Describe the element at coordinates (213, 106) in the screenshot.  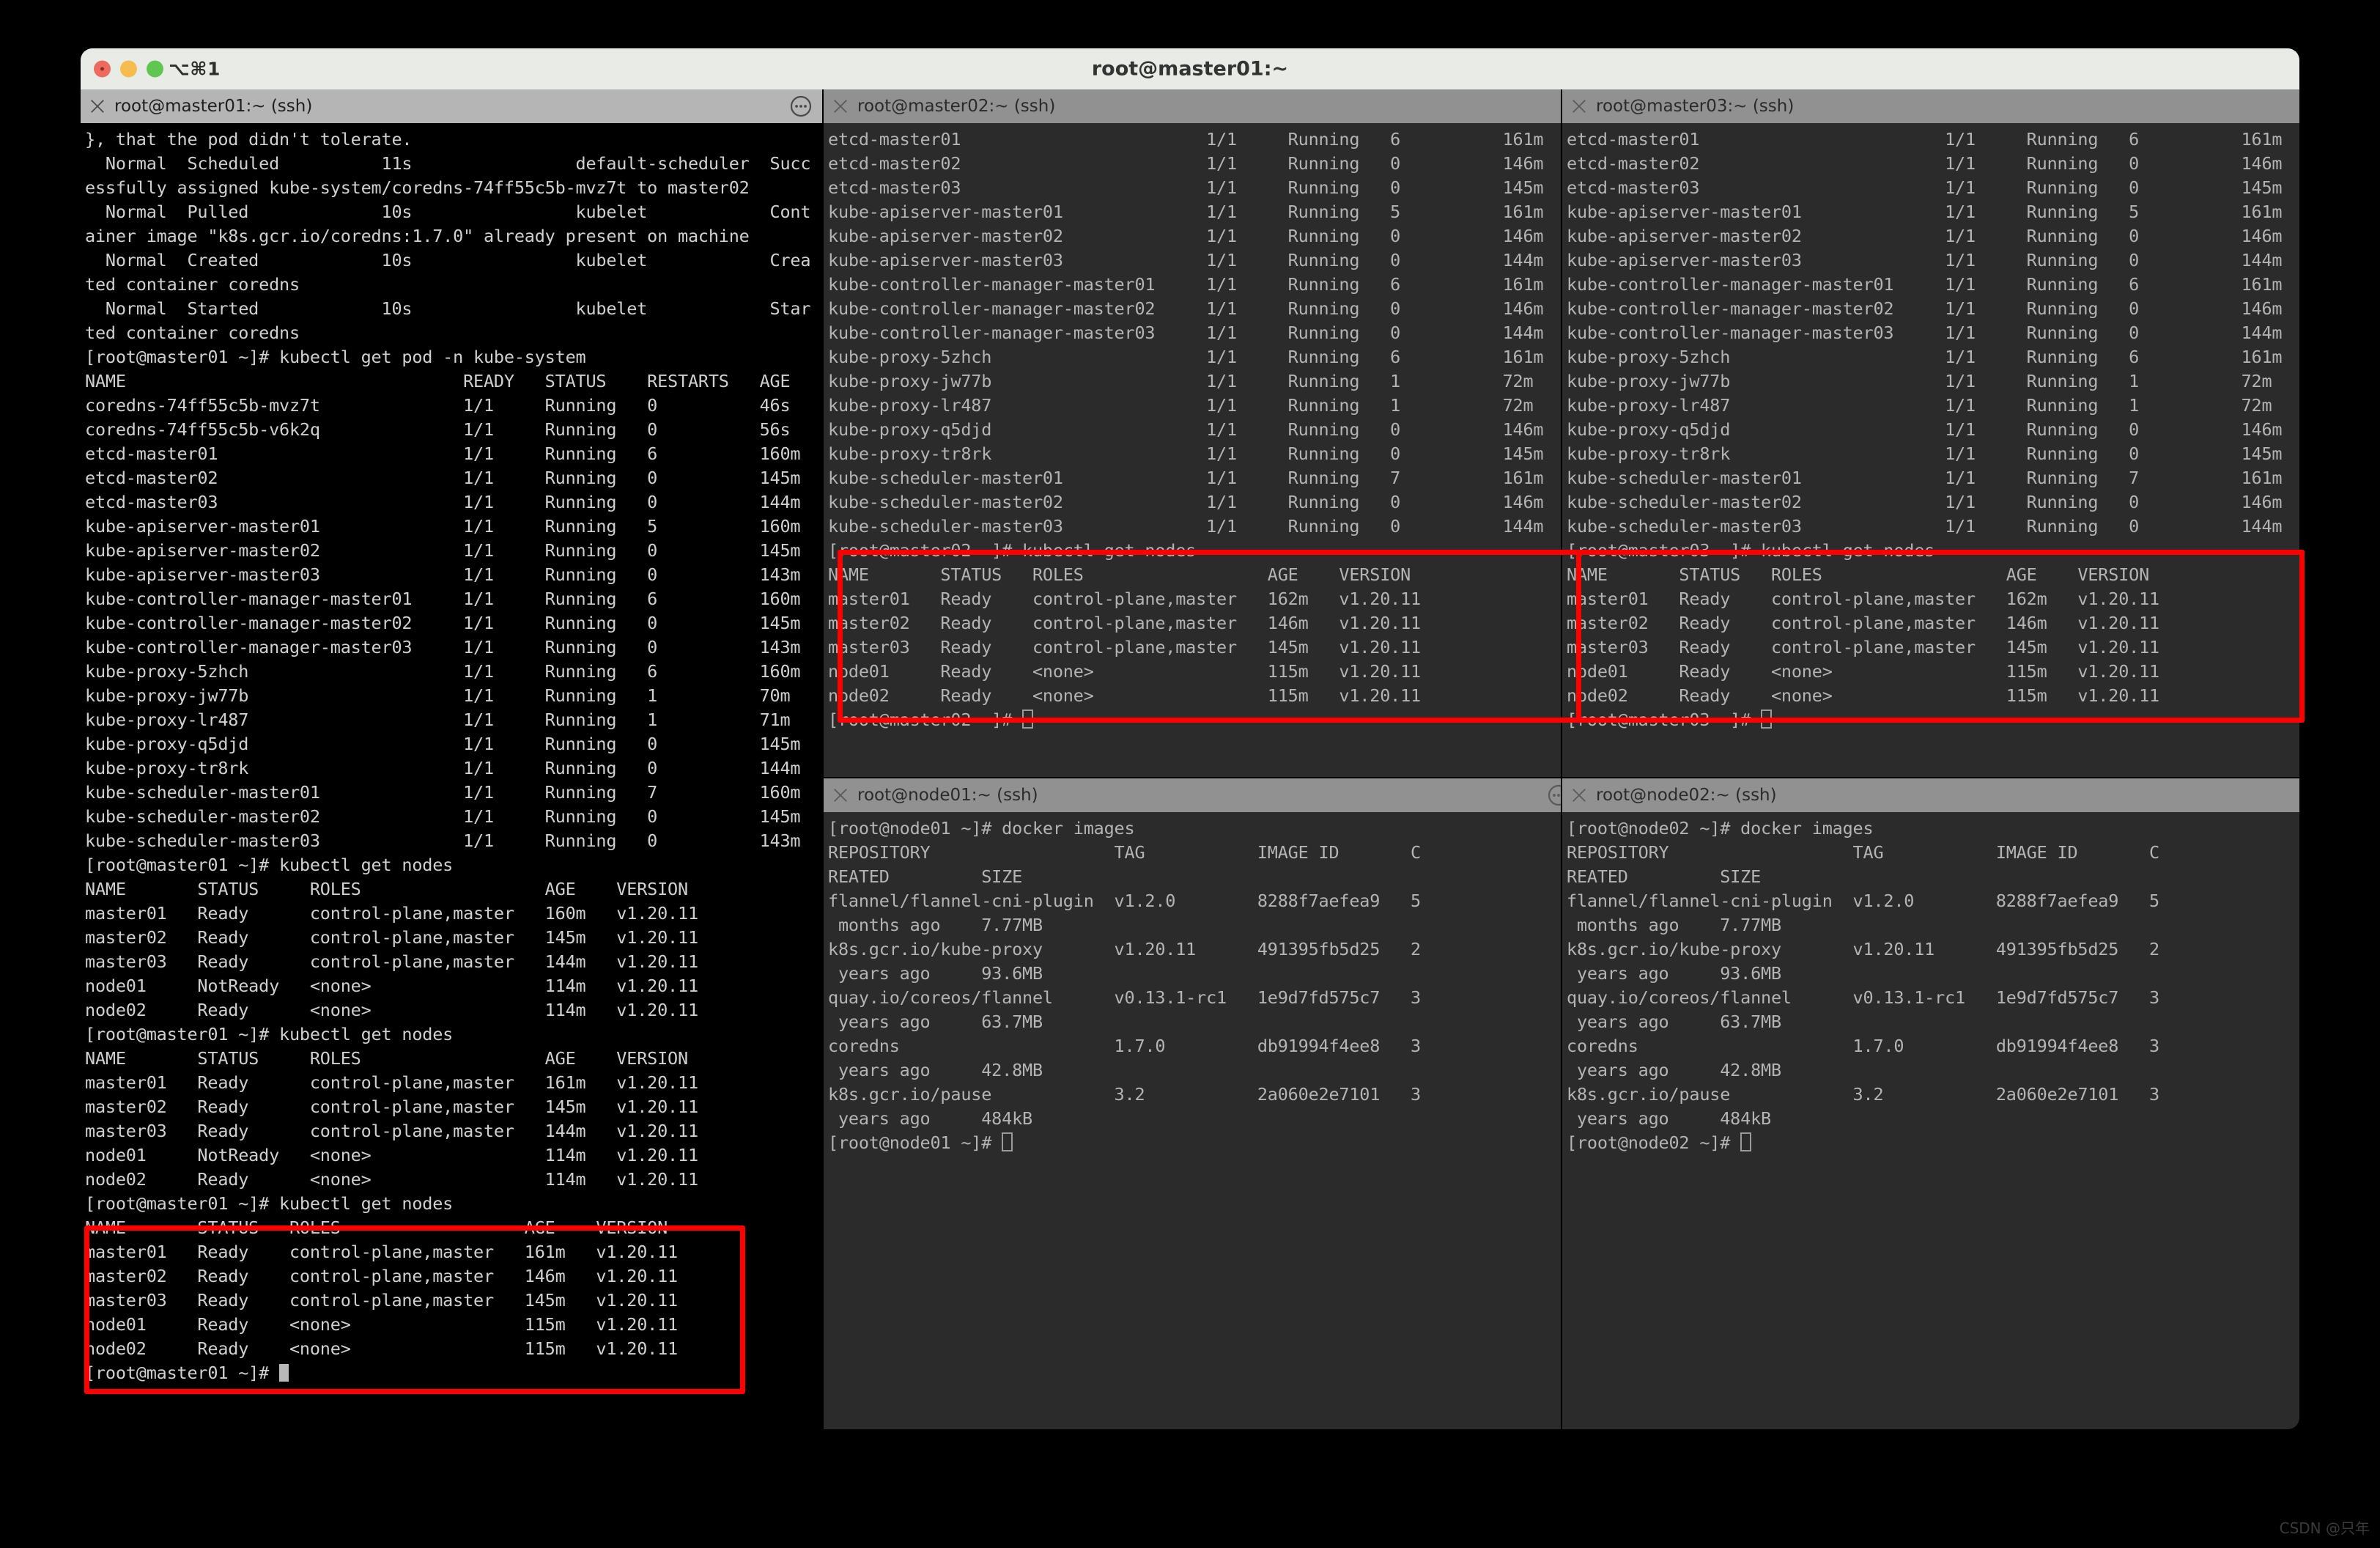
I see `tab-title-master01: root@master01:~ (ssh)` at that location.